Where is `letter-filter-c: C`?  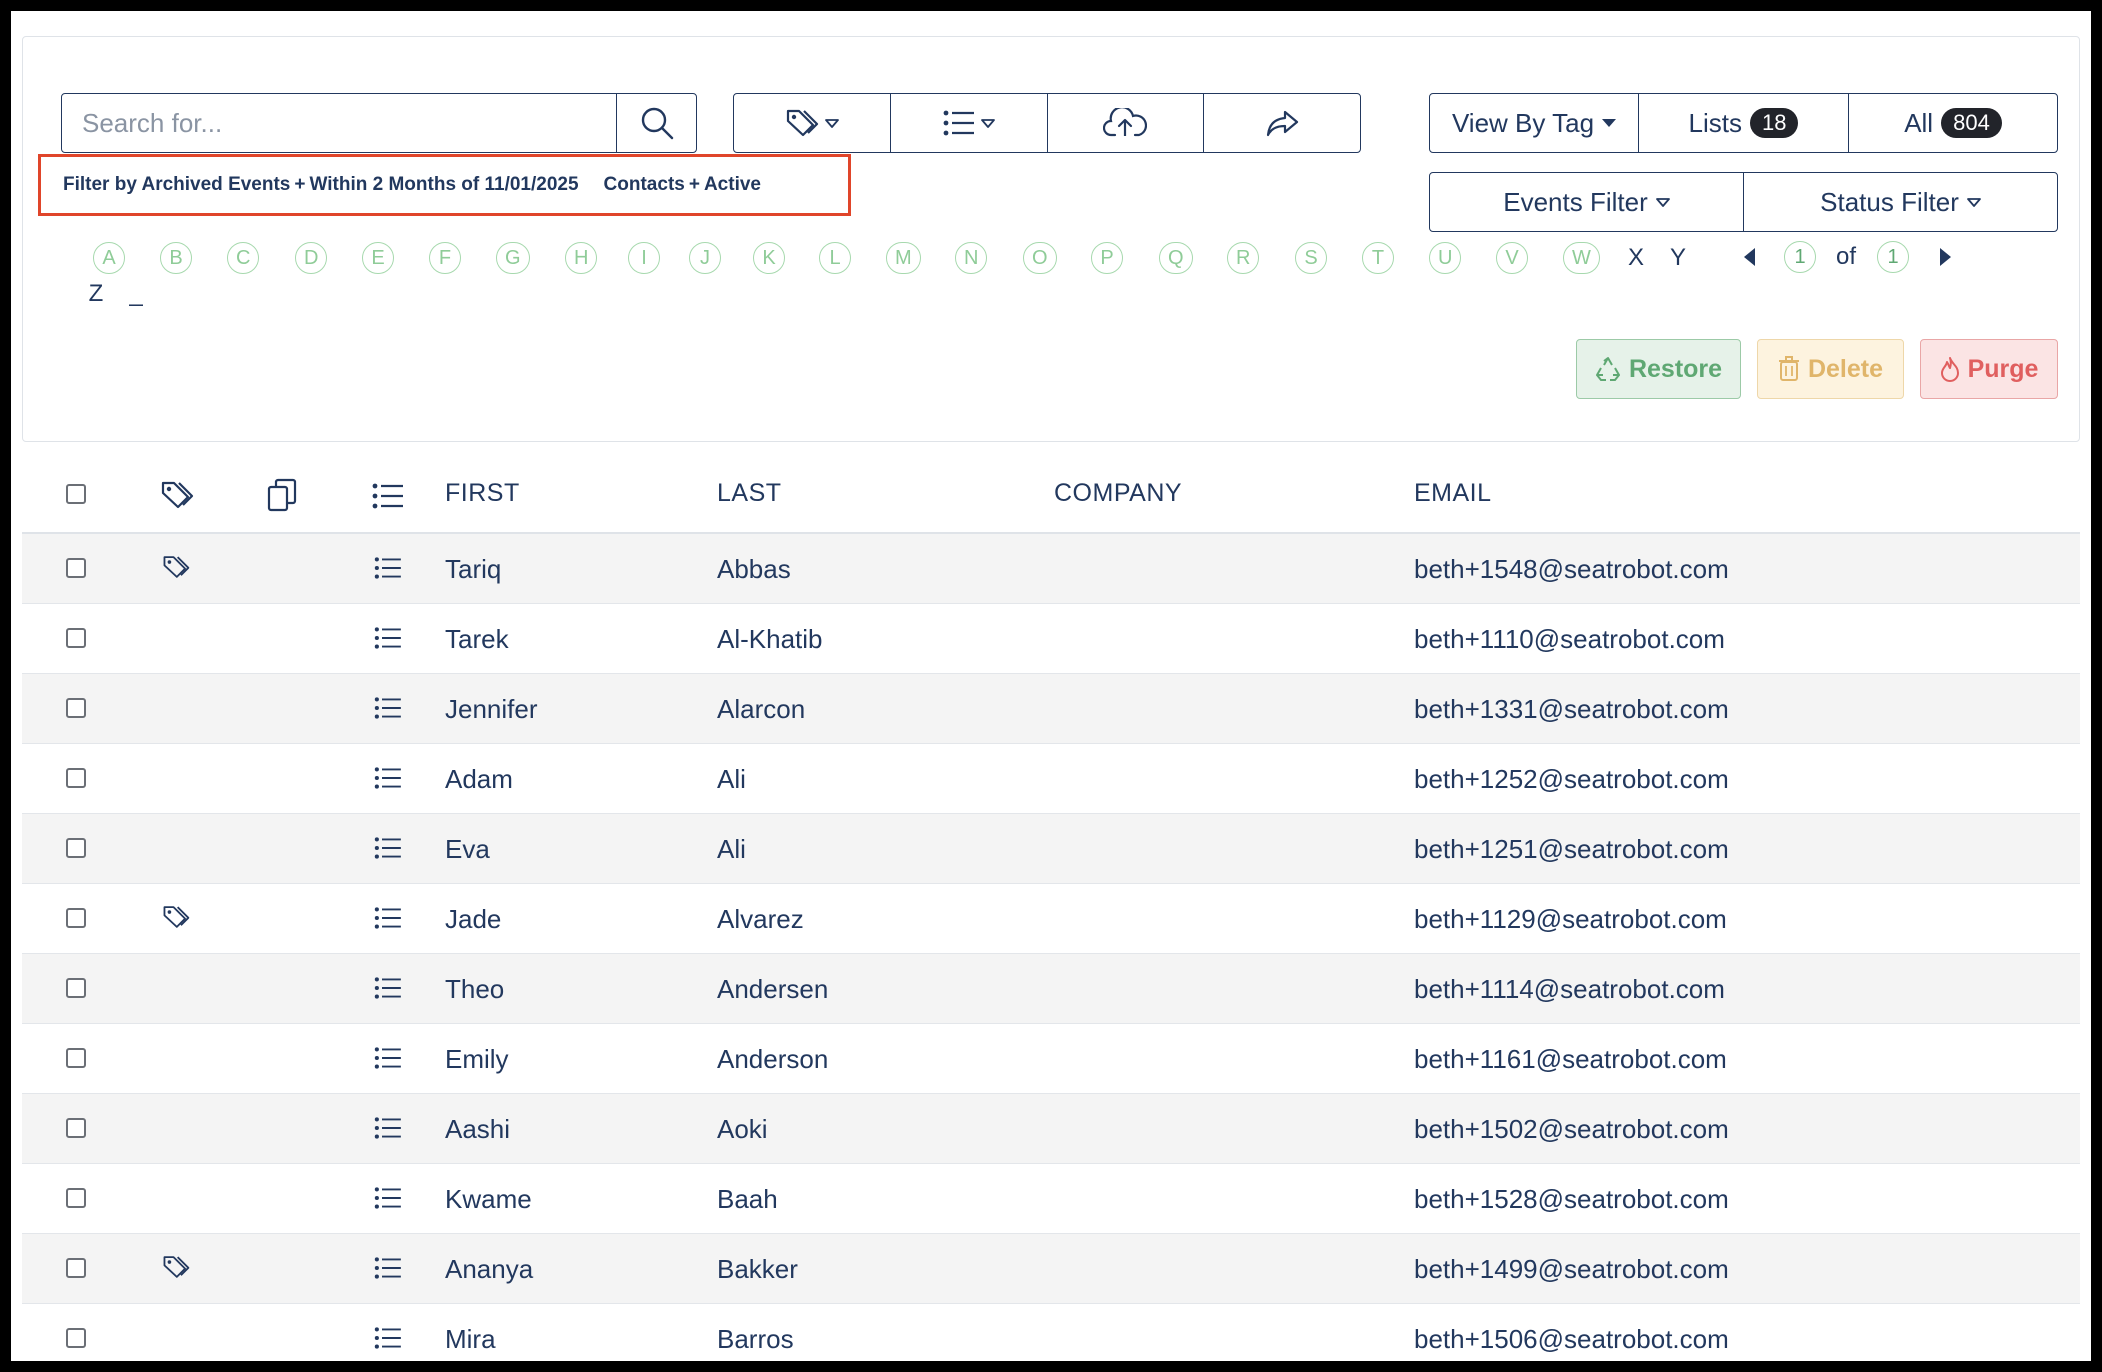 letter-filter-c: C is located at coordinates (243, 258).